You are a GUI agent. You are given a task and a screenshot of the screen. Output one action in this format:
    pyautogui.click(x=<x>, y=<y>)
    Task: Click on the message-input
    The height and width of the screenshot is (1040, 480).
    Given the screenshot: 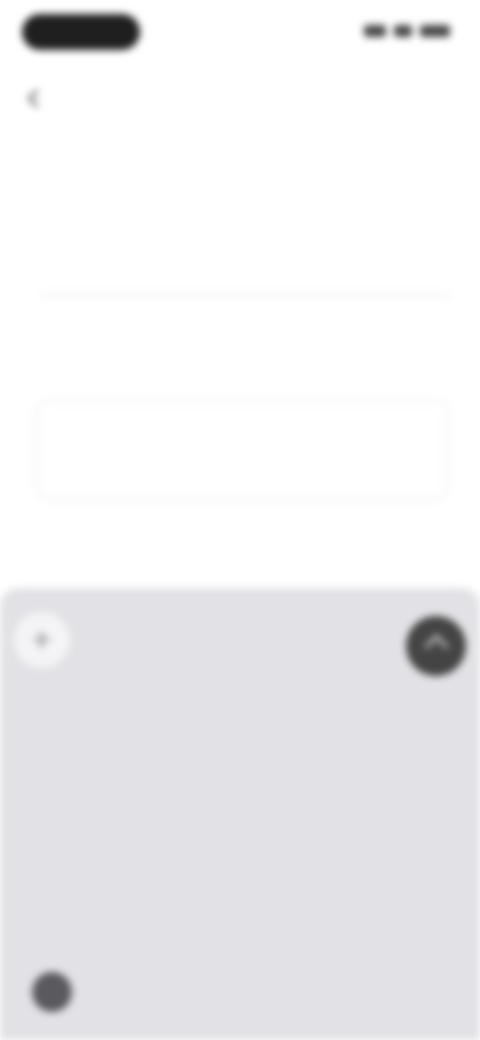 What is the action you would take?
    pyautogui.click(x=230, y=648)
    